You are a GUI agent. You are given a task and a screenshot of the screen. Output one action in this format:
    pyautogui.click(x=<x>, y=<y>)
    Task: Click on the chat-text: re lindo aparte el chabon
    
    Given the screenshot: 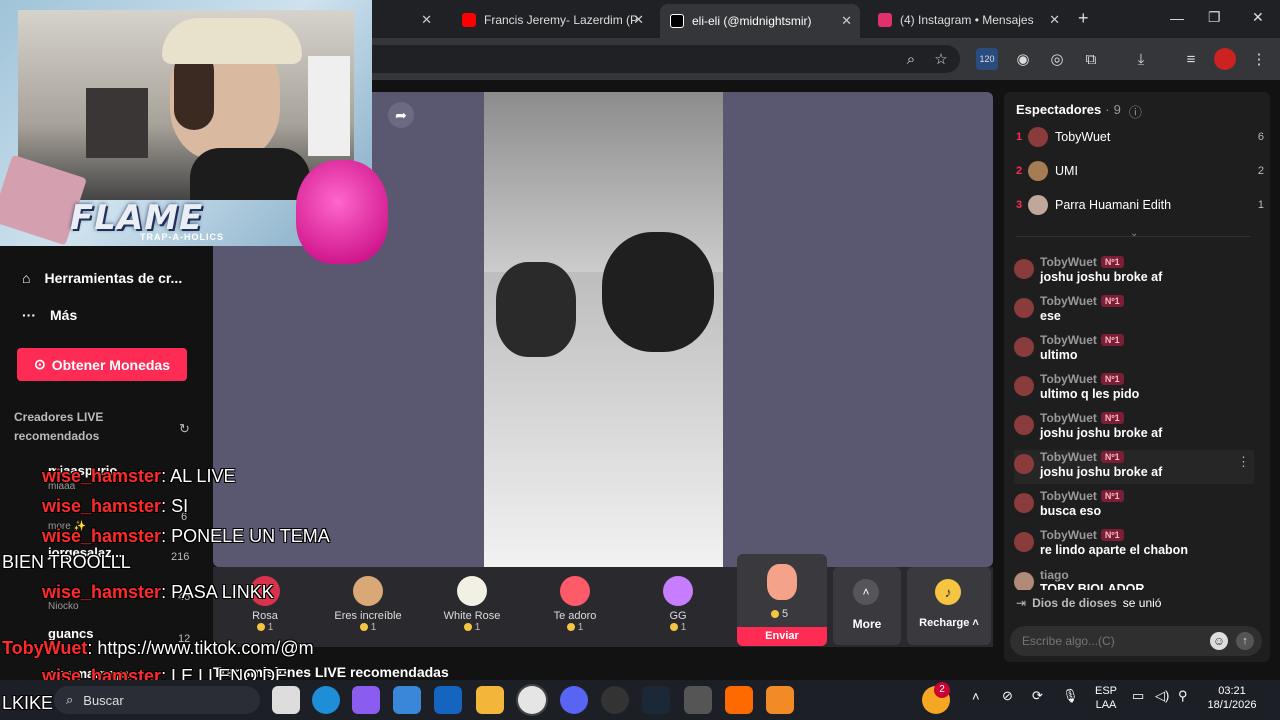 What is the action you would take?
    pyautogui.click(x=1114, y=550)
    